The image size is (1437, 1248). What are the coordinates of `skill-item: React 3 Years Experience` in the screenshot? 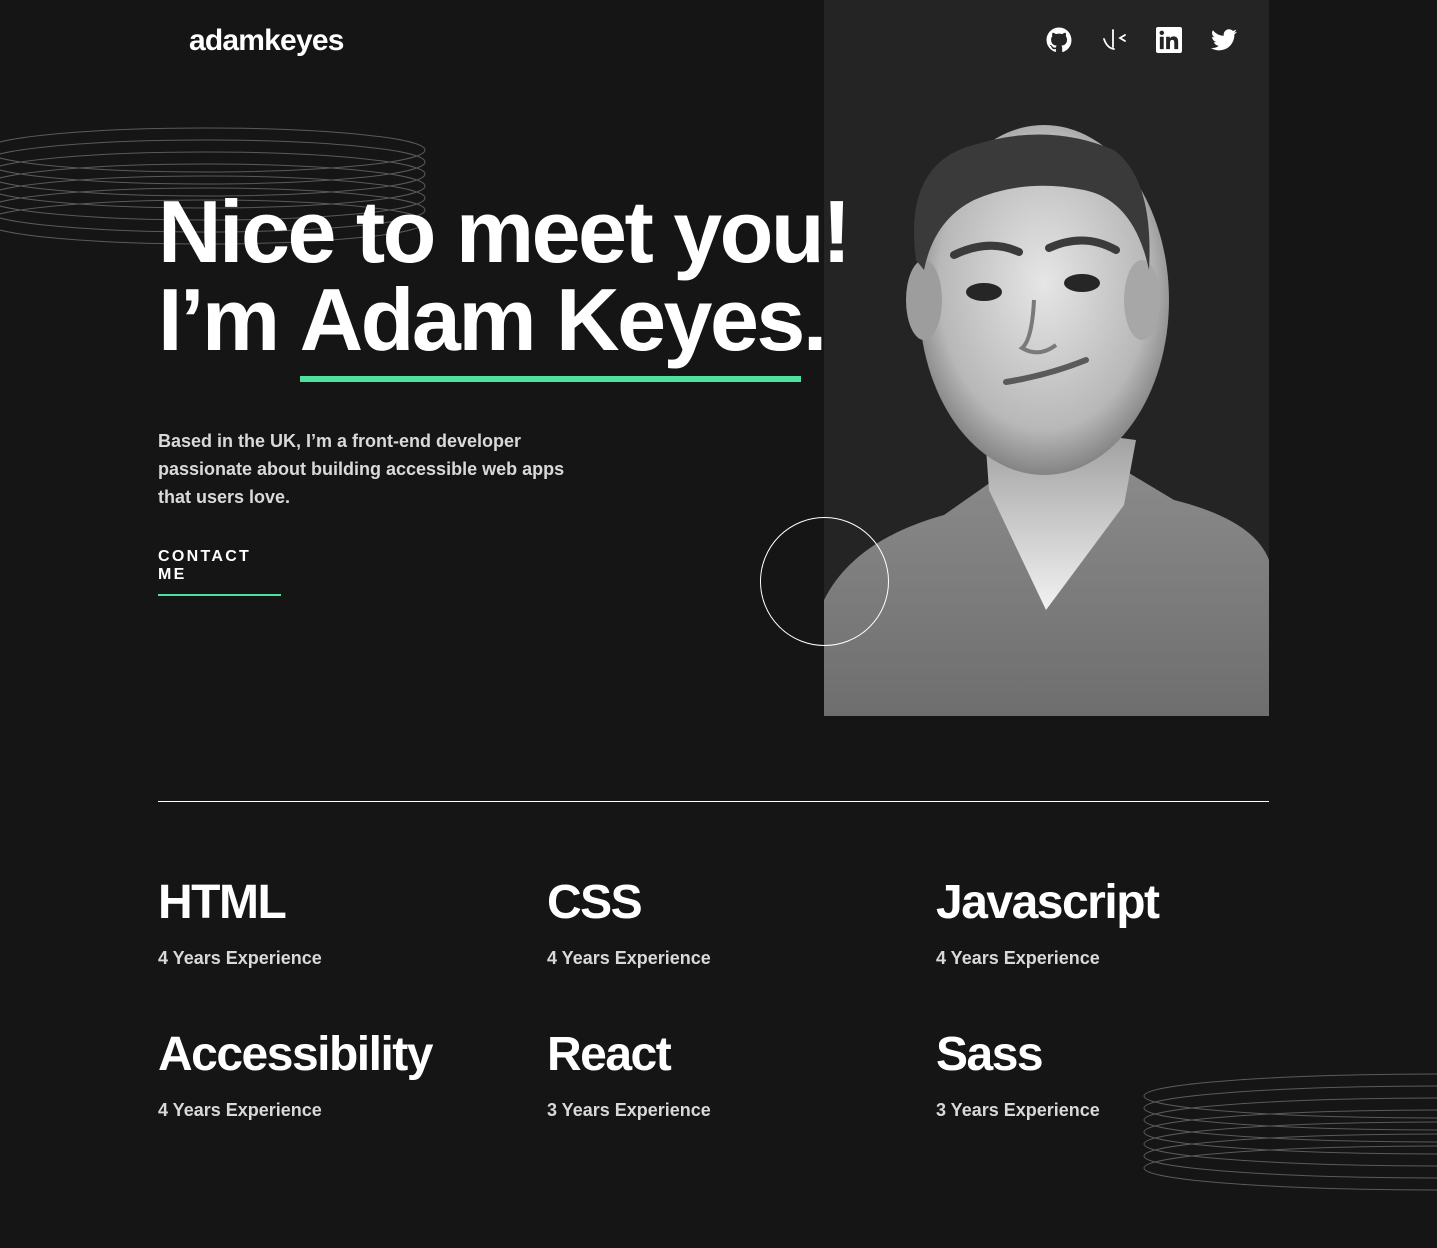 It's located at (741, 1073).